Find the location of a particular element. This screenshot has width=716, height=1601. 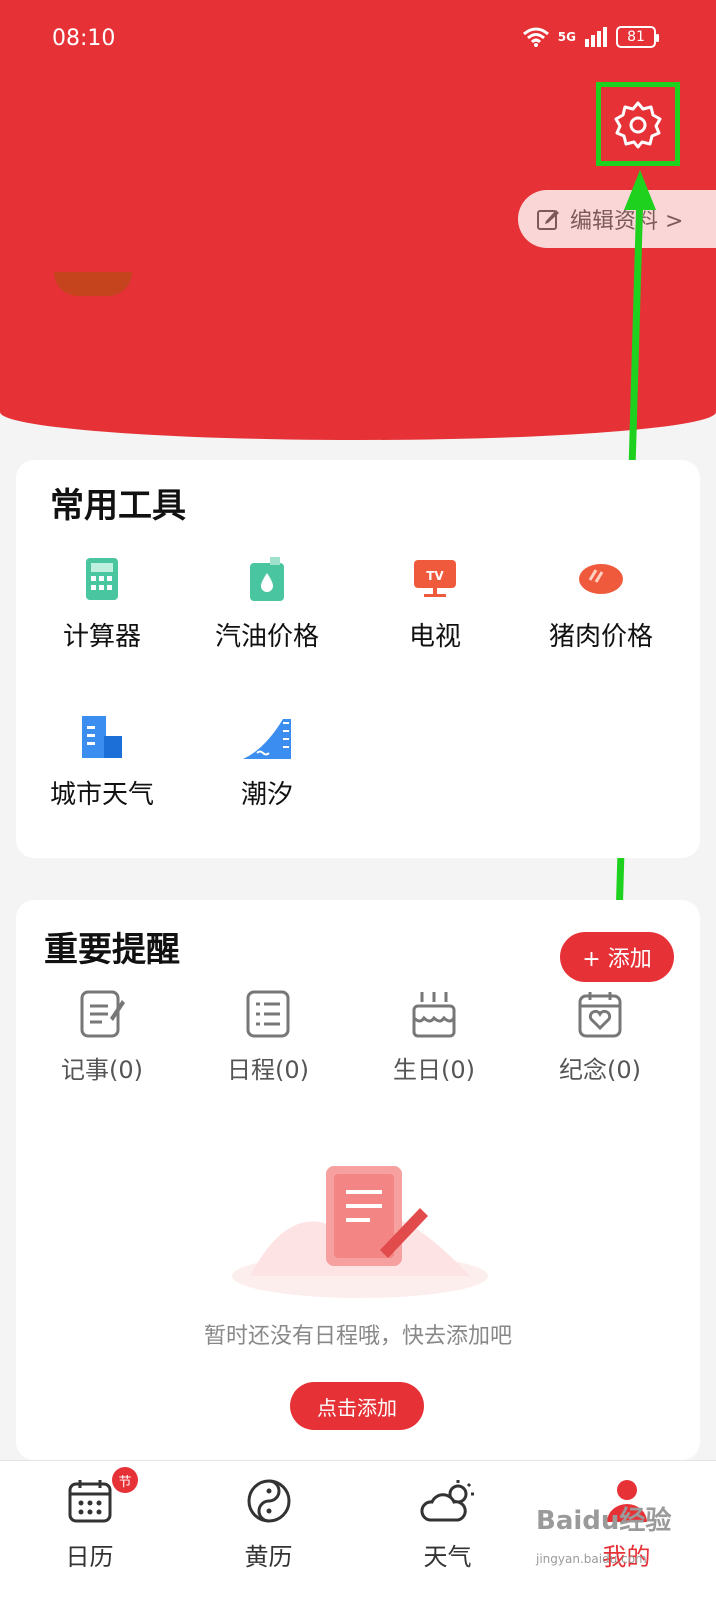

note-icon is located at coordinates (102, 1014).